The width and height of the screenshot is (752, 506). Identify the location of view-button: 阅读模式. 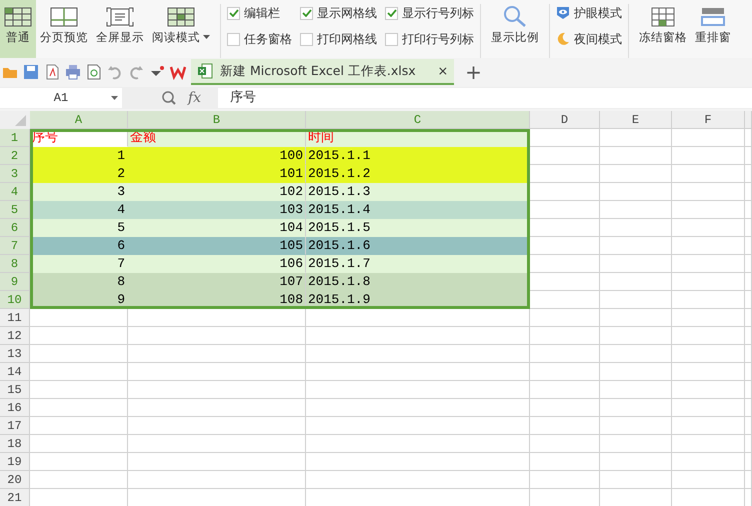
(181, 29).